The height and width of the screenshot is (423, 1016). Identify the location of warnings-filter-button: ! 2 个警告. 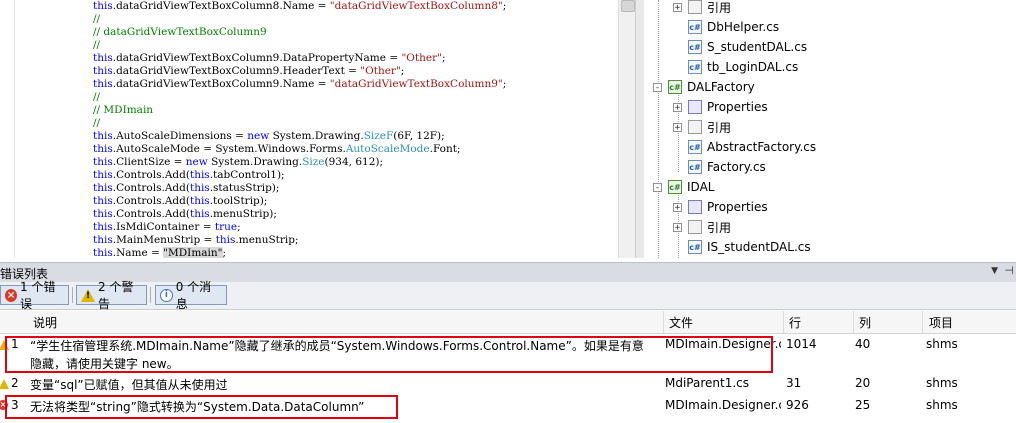
(111, 295).